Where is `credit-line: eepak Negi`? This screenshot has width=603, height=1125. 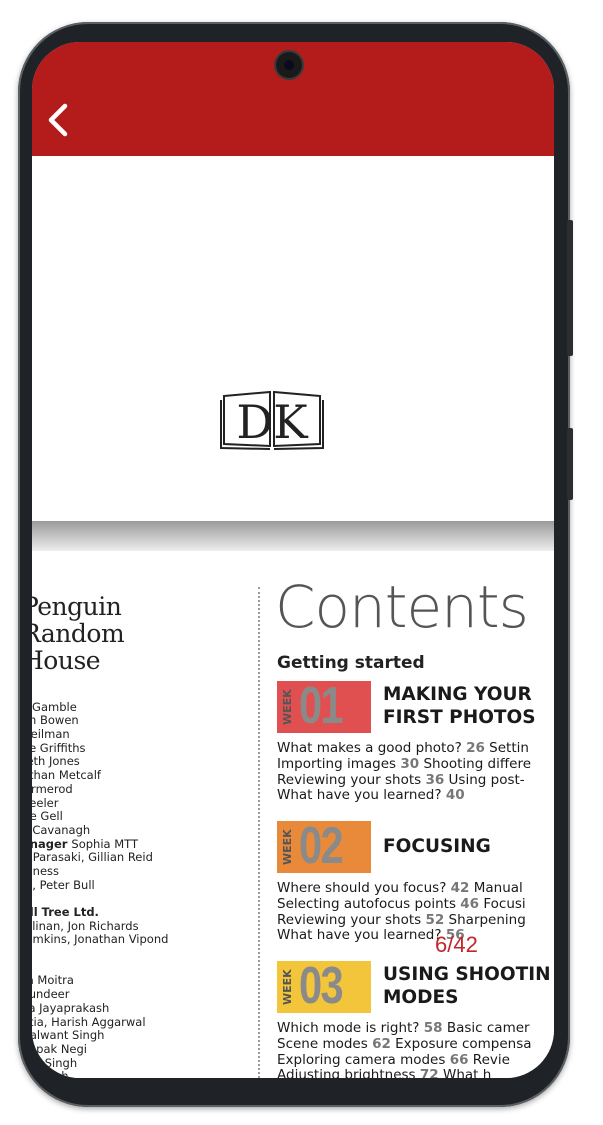 credit-line: eepak Negi is located at coordinates (100, 1049).